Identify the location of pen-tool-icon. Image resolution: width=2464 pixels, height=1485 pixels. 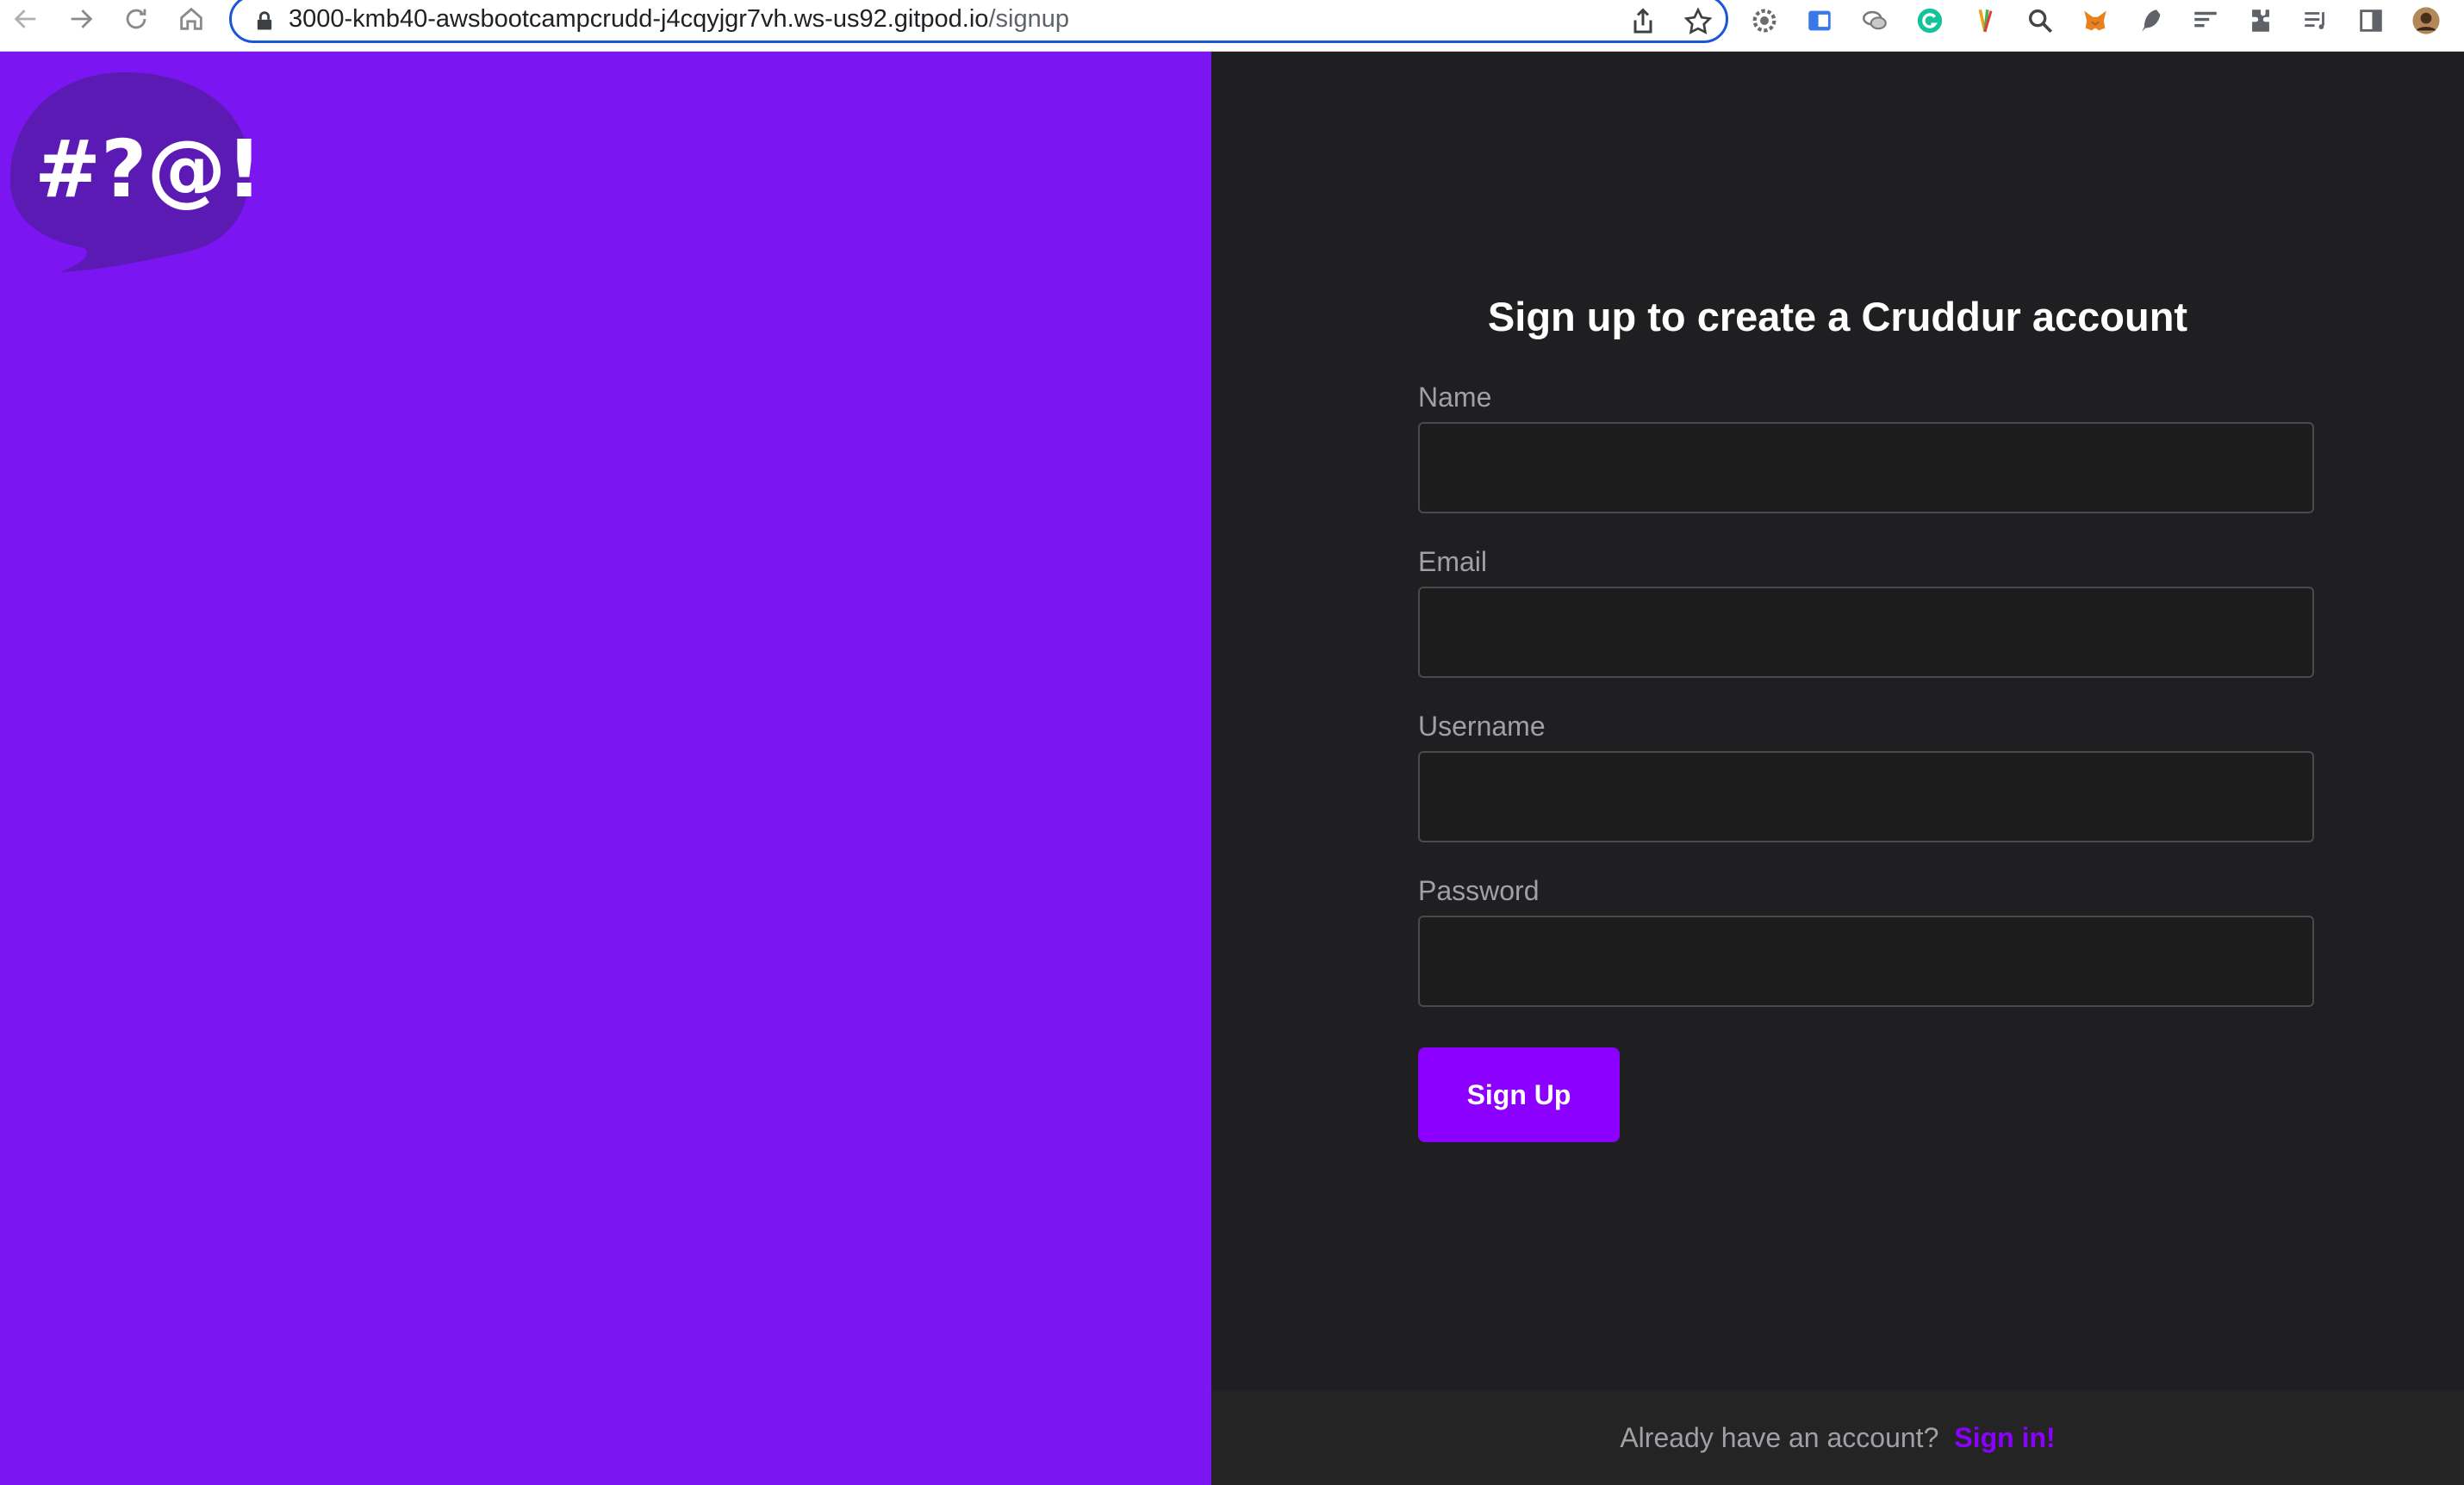
(1986, 21).